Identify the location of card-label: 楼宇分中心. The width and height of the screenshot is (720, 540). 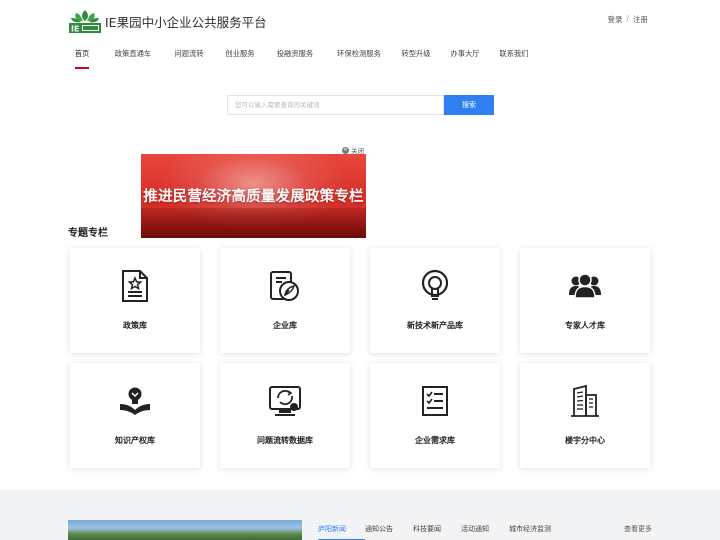
(585, 440).